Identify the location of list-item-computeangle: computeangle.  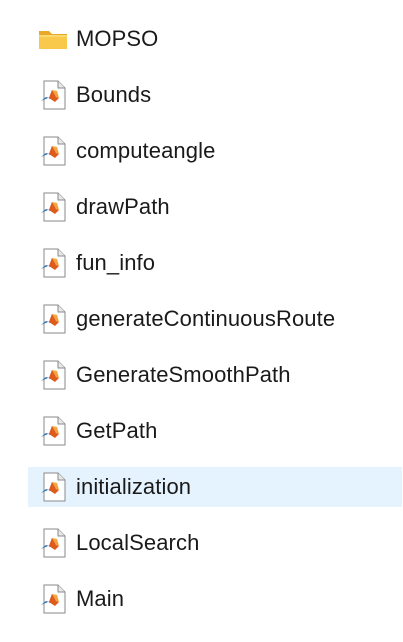
(215, 151).